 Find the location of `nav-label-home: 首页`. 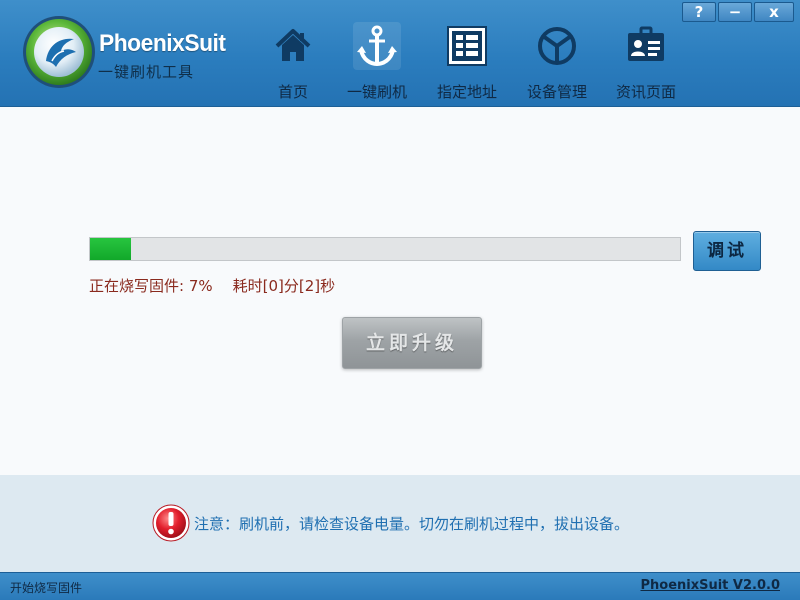

nav-label-home: 首页 is located at coordinates (292, 92).